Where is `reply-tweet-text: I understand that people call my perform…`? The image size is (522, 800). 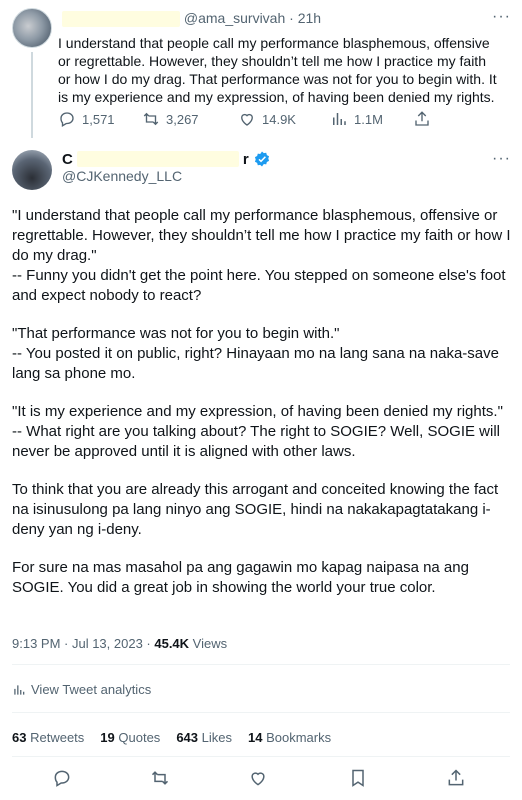 reply-tweet-text: I understand that people call my perform… is located at coordinates (277, 70).